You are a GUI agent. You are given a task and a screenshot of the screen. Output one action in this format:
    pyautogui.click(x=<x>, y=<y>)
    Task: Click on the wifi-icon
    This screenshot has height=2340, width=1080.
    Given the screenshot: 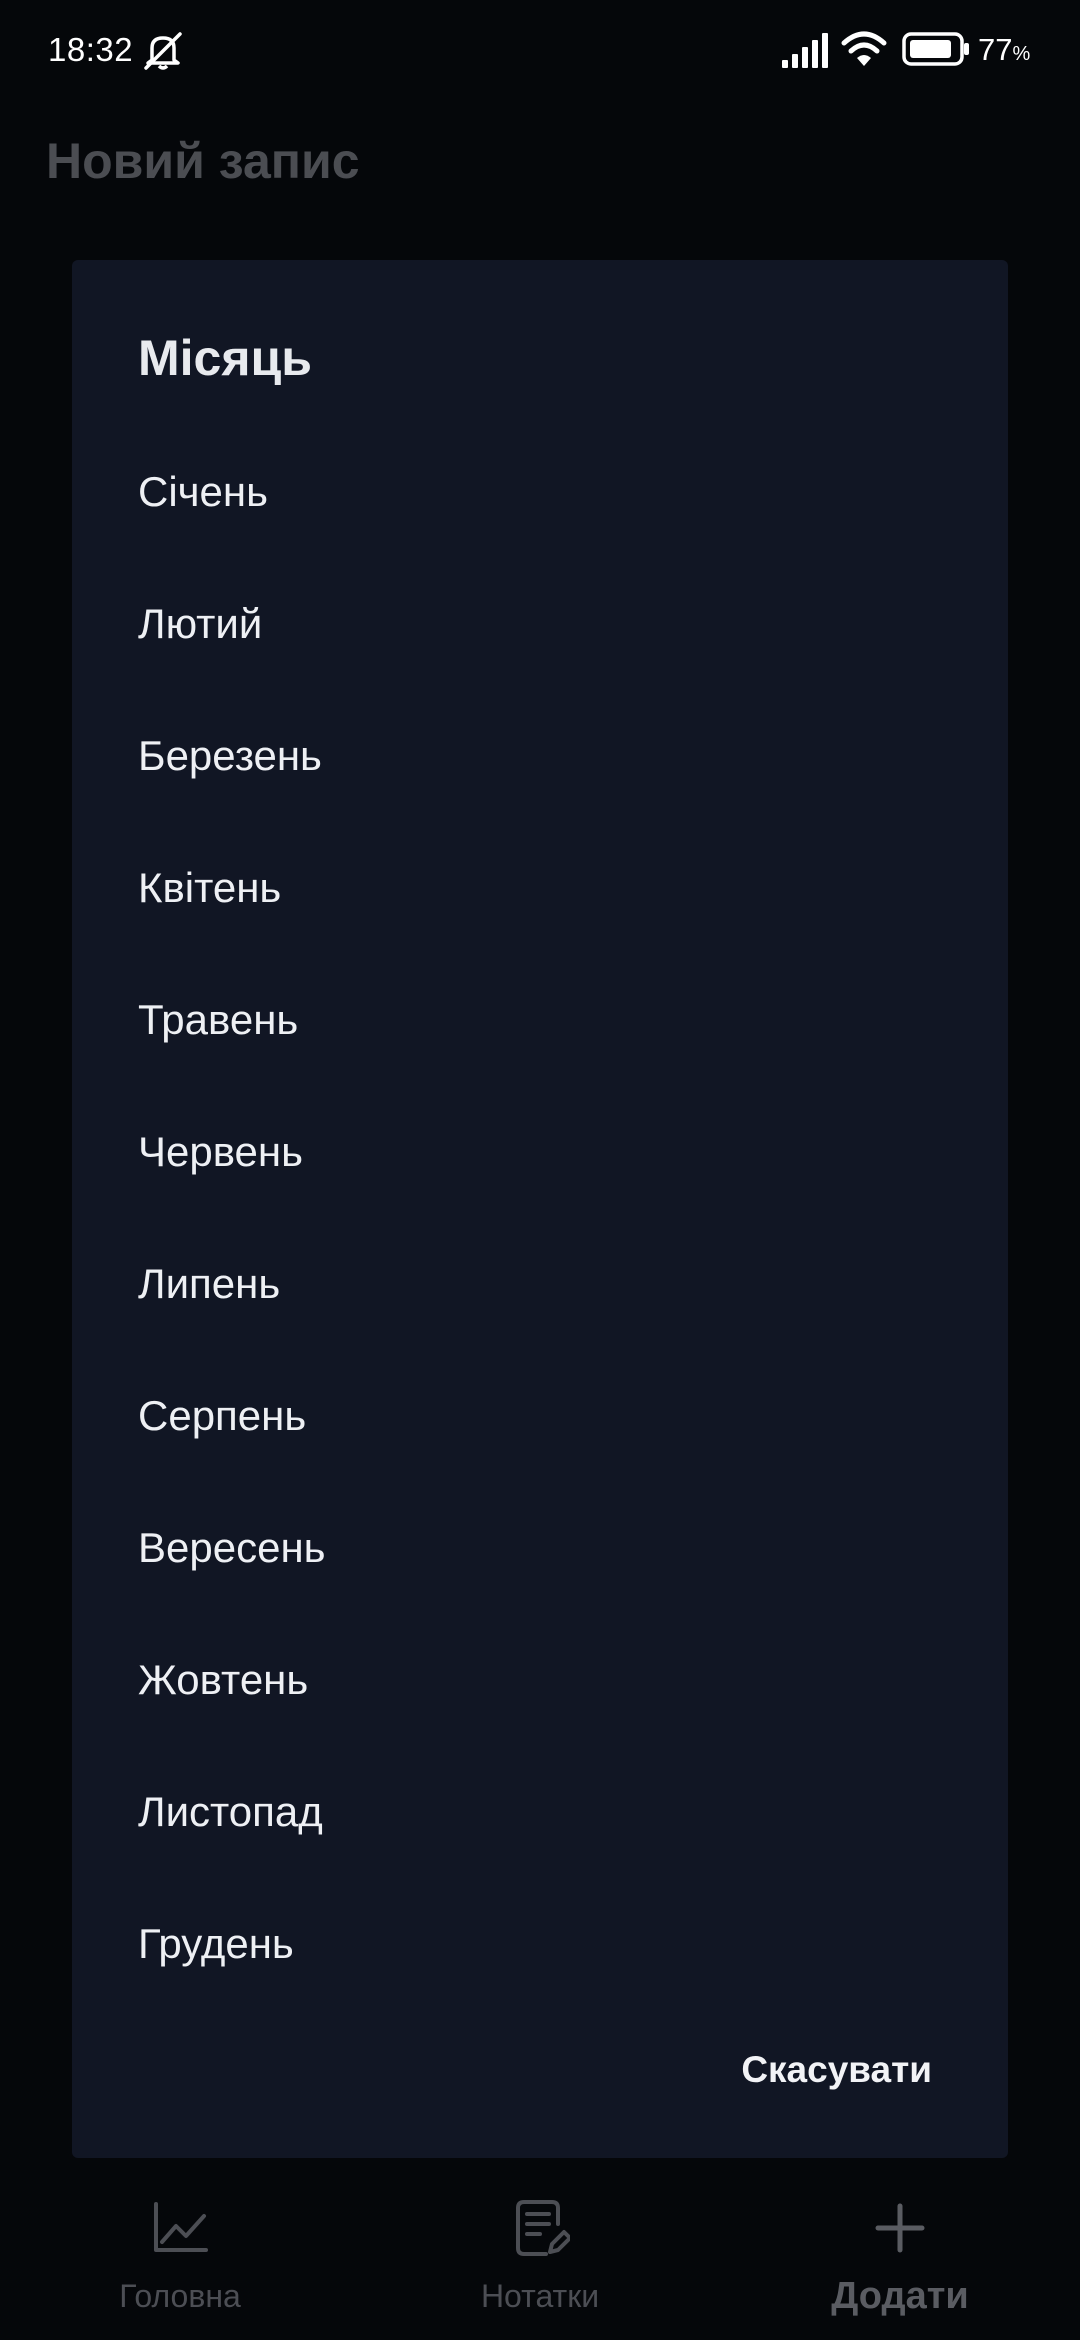 What is the action you would take?
    pyautogui.click(x=864, y=48)
    